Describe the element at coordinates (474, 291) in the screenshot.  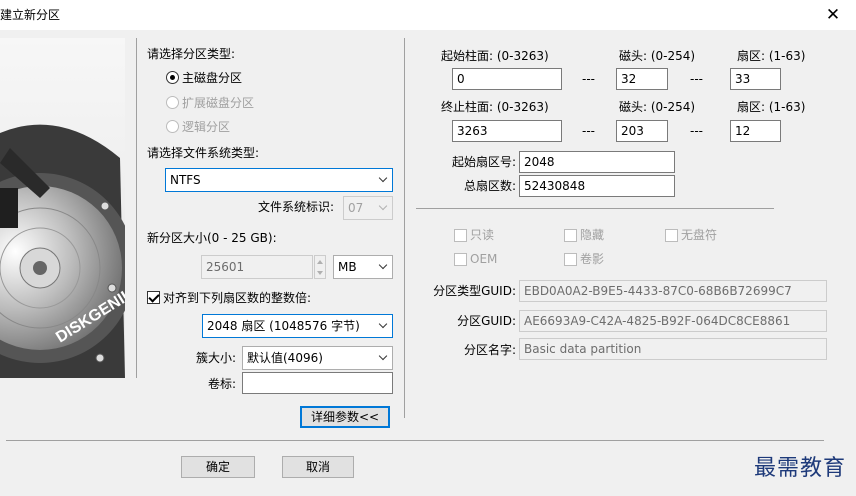
I see `type-guid-label: 分区类型GUID:` at that location.